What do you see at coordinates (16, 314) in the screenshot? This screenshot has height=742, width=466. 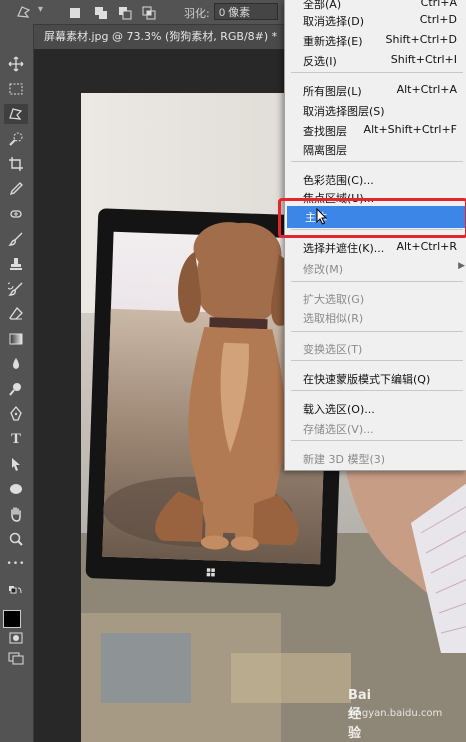 I see `eraser-tool-icon` at bounding box center [16, 314].